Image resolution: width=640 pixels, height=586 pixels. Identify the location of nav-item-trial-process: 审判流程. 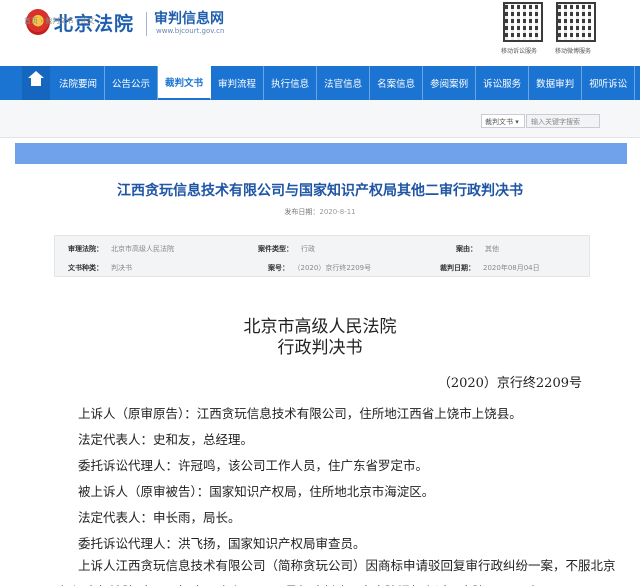
(238, 83).